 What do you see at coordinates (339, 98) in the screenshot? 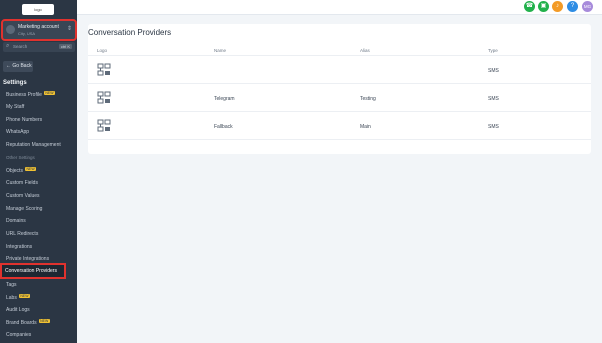
I see `table-row: Telegram Testing SMS` at bounding box center [339, 98].